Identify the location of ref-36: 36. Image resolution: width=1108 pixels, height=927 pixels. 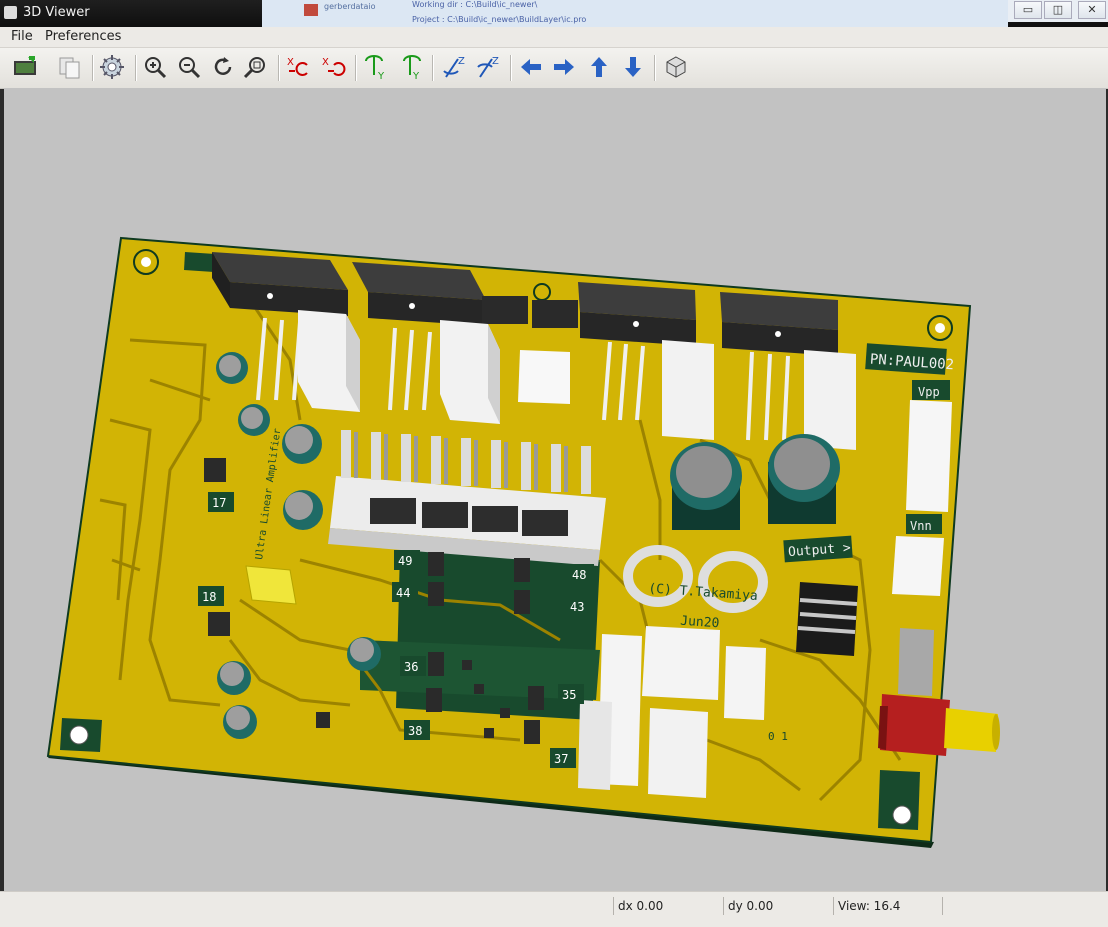
(411, 667).